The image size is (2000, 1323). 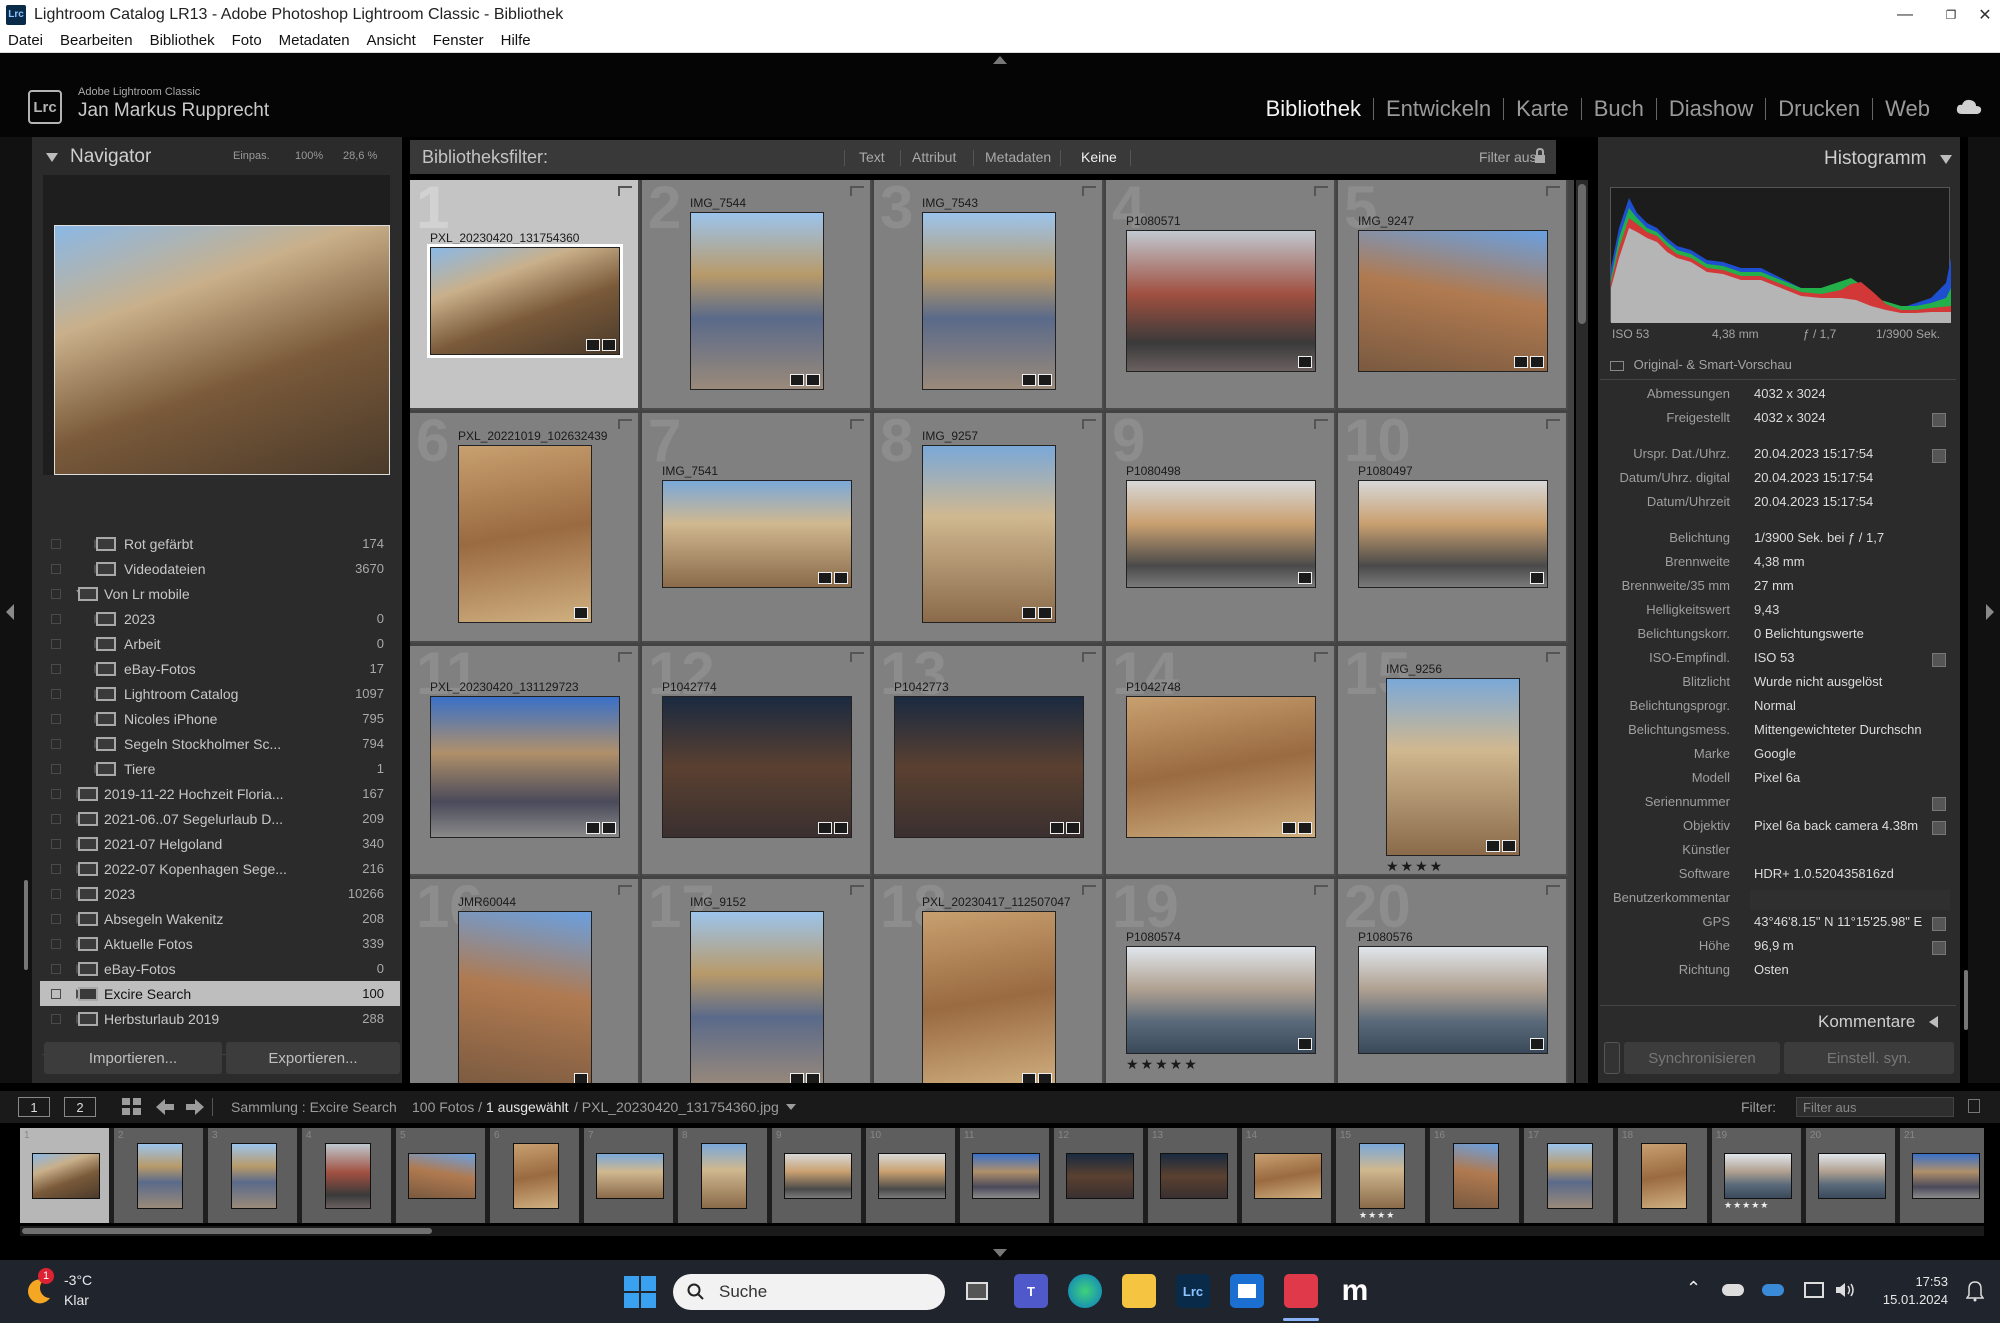 What do you see at coordinates (1905, 14) in the screenshot?
I see `minimize-button: —` at bounding box center [1905, 14].